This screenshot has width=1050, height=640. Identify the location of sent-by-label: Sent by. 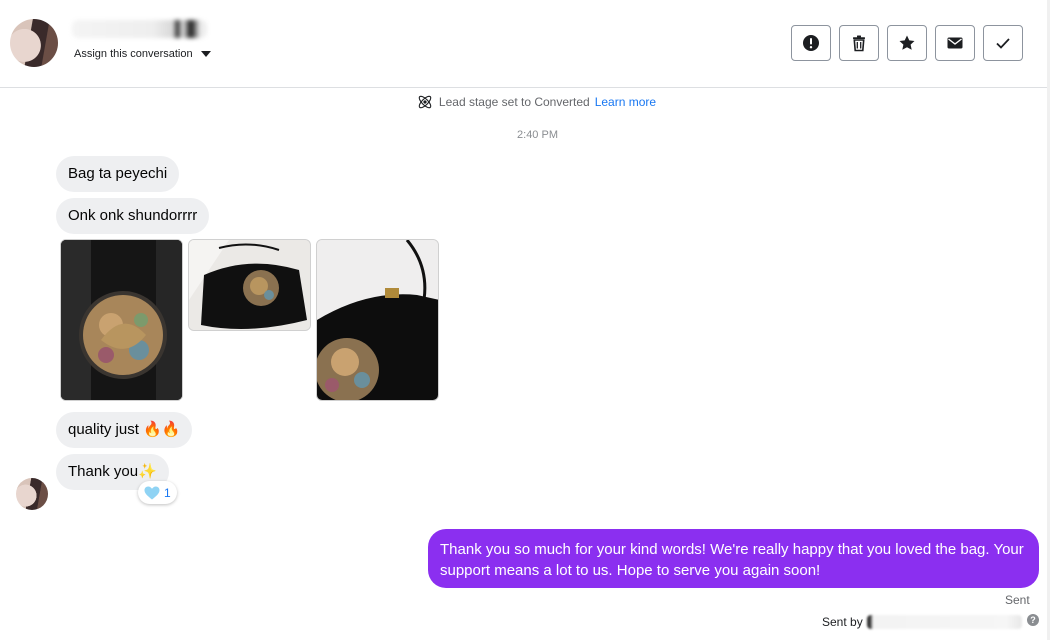
(842, 622).